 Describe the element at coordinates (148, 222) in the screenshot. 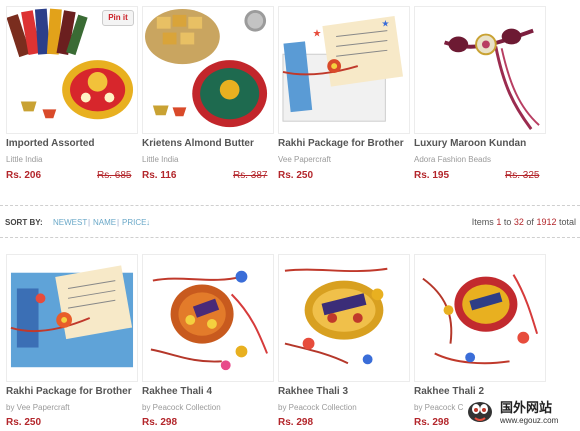

I see `sort-direction-icon: ↓` at that location.